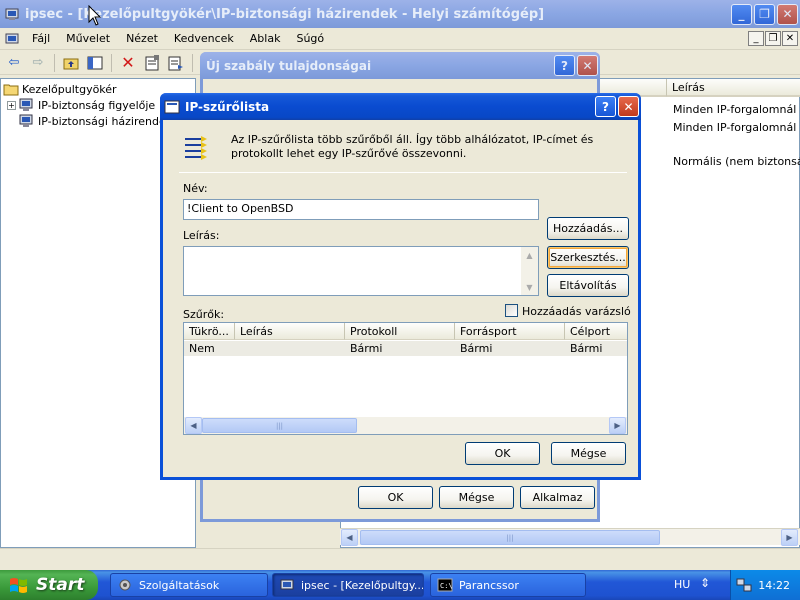 Image resolution: width=800 pixels, height=600 pixels. What do you see at coordinates (361, 209) in the screenshot?
I see `name-input: !Client to OpenBSD` at bounding box center [361, 209].